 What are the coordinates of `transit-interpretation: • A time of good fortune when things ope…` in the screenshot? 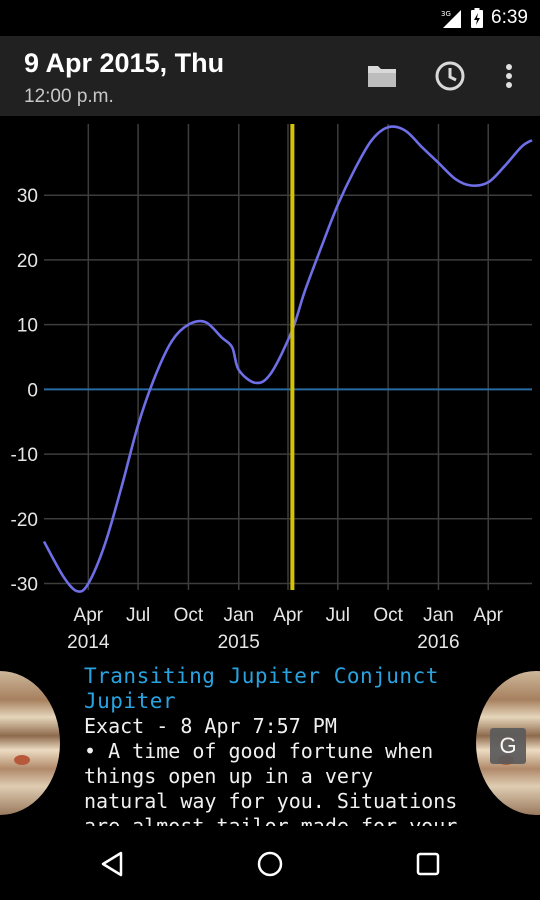 It's located at (271, 782).